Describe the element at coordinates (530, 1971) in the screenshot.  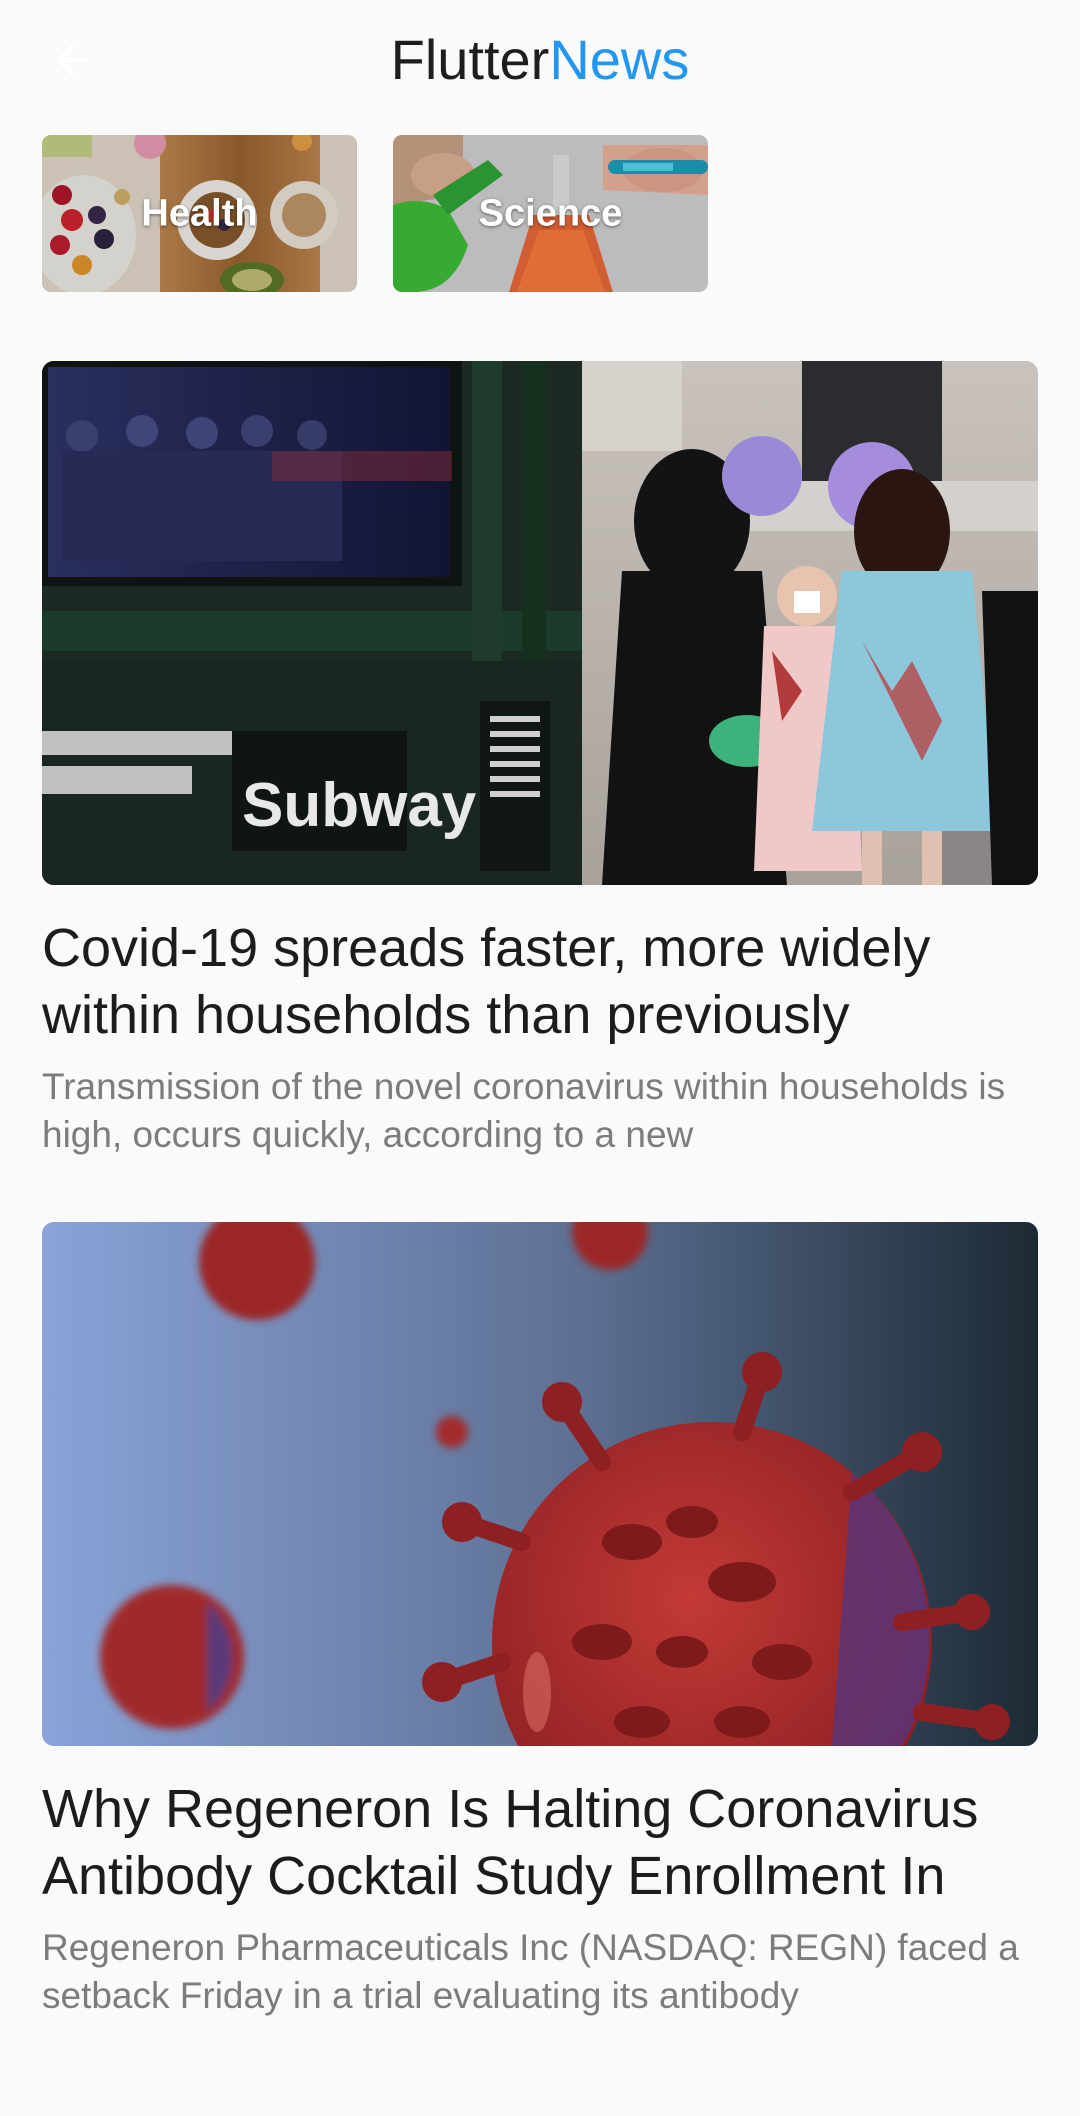
I see `article-description: Regeneron Pharmaceuticals Inc (NASDAQ` at that location.